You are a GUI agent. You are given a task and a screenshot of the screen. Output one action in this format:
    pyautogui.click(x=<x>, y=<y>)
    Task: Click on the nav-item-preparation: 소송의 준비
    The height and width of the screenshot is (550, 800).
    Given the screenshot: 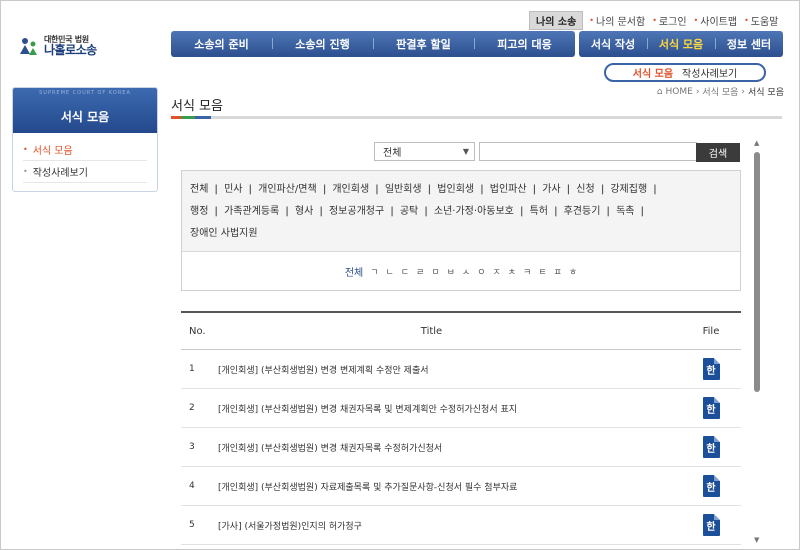 What is the action you would take?
    pyautogui.click(x=221, y=44)
    